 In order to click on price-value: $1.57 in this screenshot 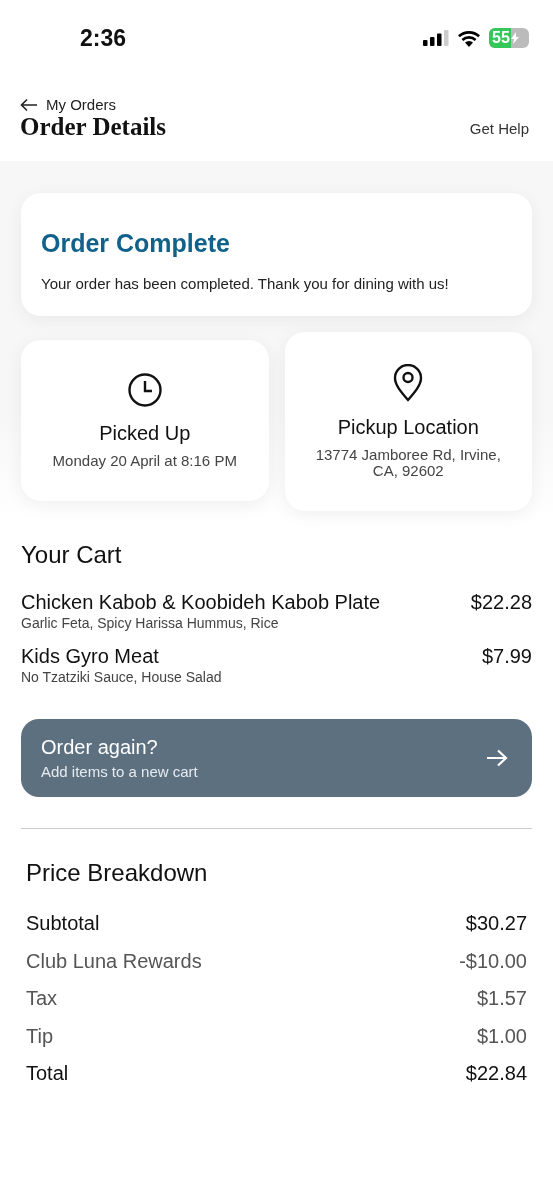, I will do `click(501, 999)`.